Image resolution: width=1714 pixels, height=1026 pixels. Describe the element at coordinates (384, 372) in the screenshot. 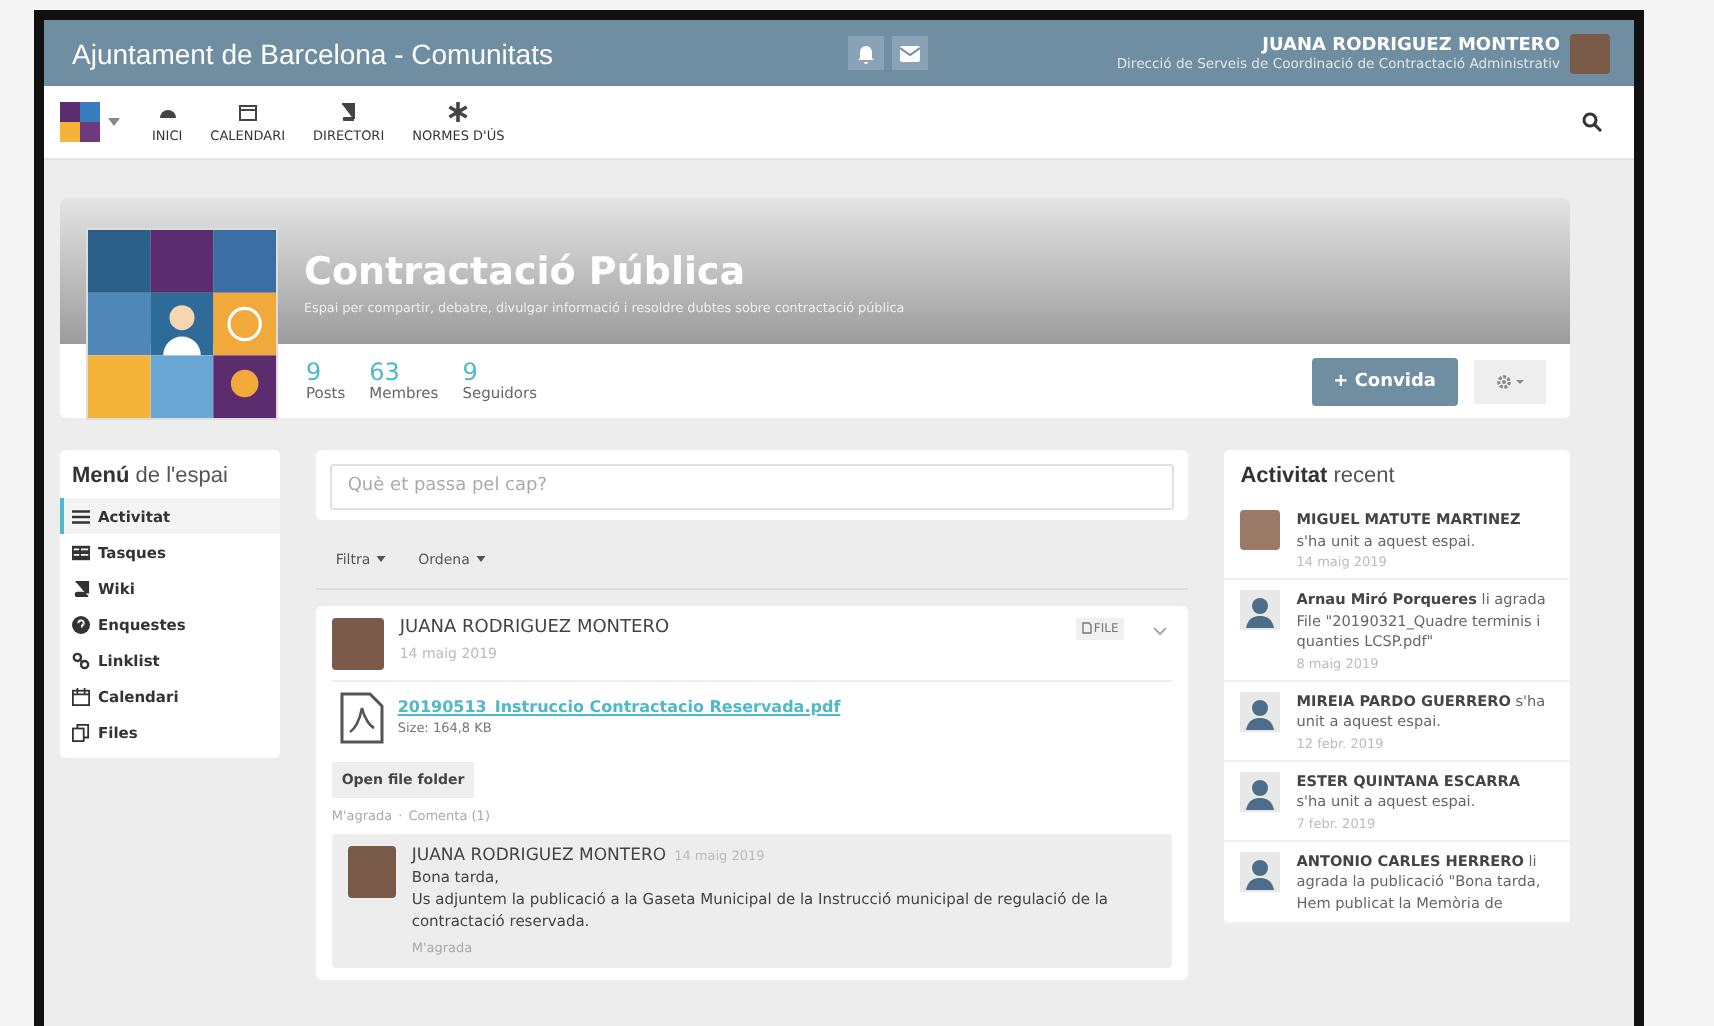

I see `stat-count: 63` at that location.